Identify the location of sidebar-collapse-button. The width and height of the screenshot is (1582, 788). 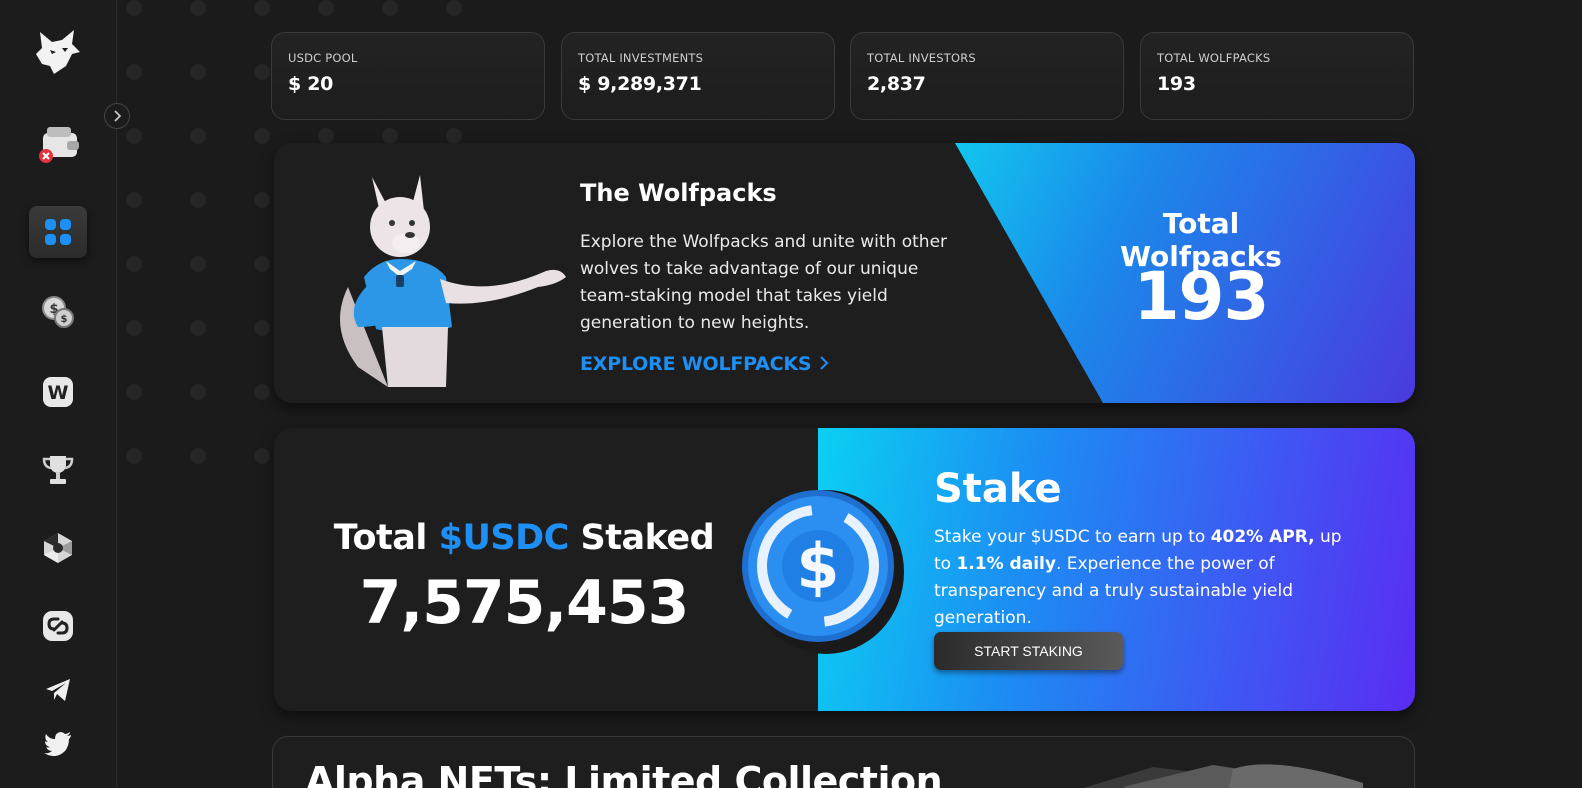
(117, 116).